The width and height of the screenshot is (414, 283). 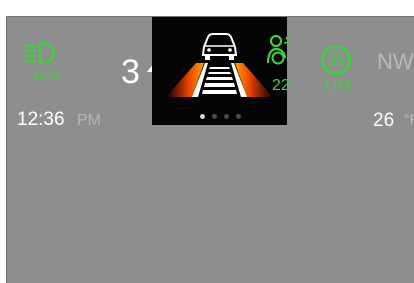 What do you see at coordinates (281, 85) in the screenshot?
I see `driver-assist-value: 22` at bounding box center [281, 85].